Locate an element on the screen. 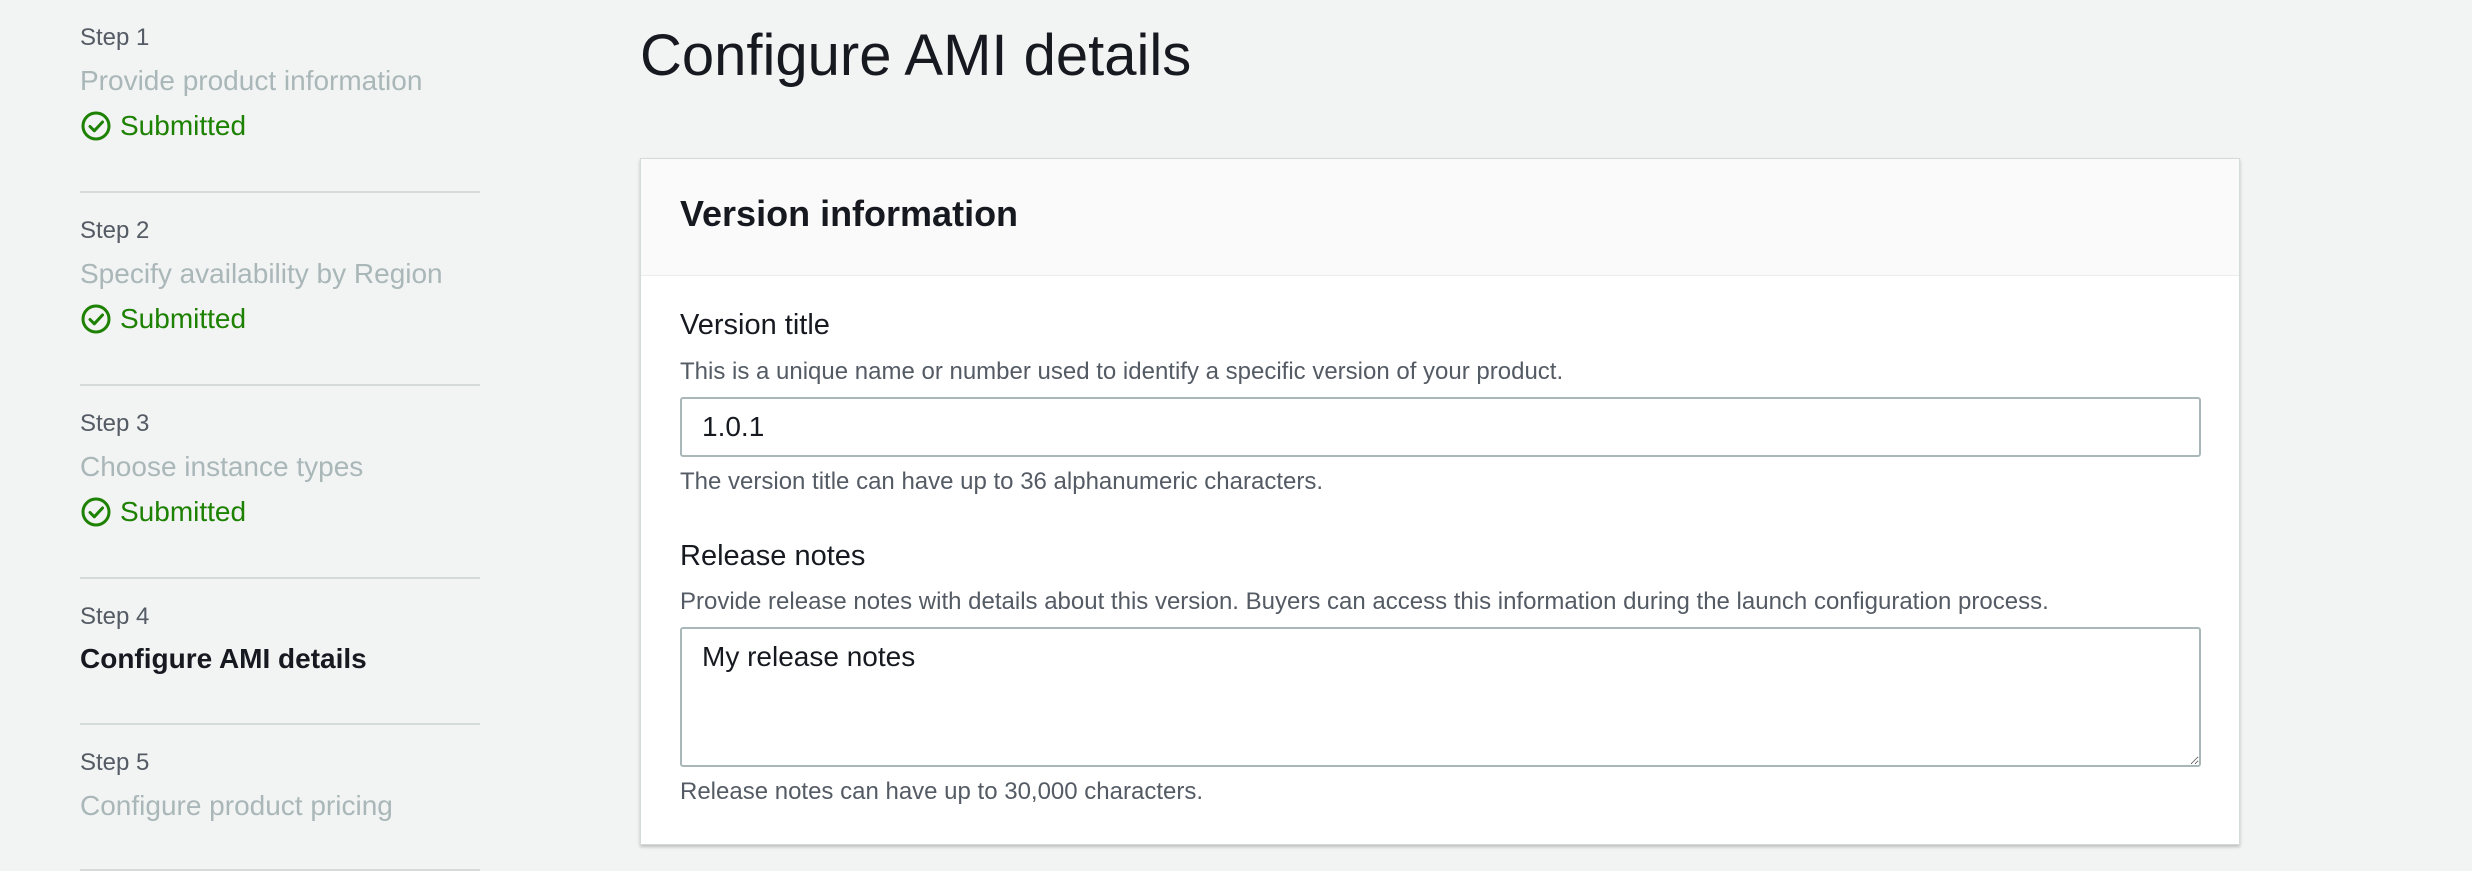 The width and height of the screenshot is (2472, 871). version-title-input is located at coordinates (1440, 427).